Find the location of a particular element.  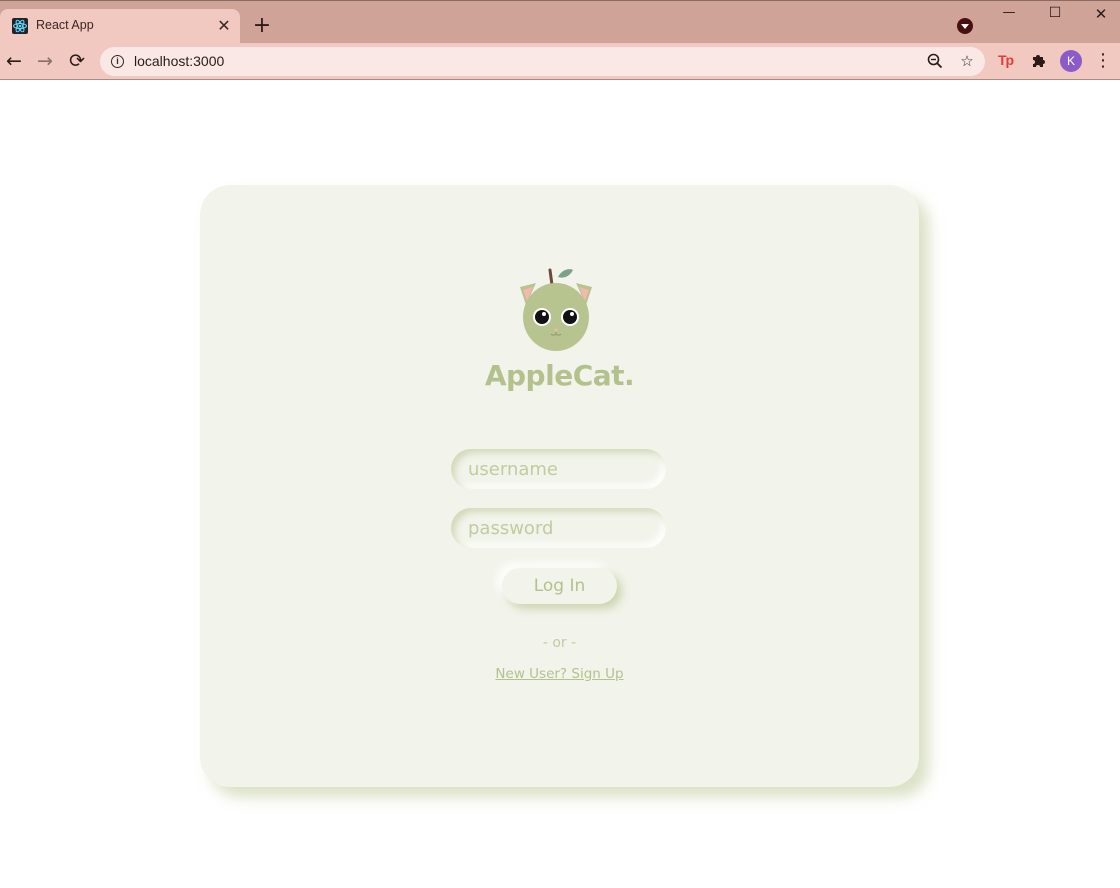

new-tab-button: + is located at coordinates (262, 27).